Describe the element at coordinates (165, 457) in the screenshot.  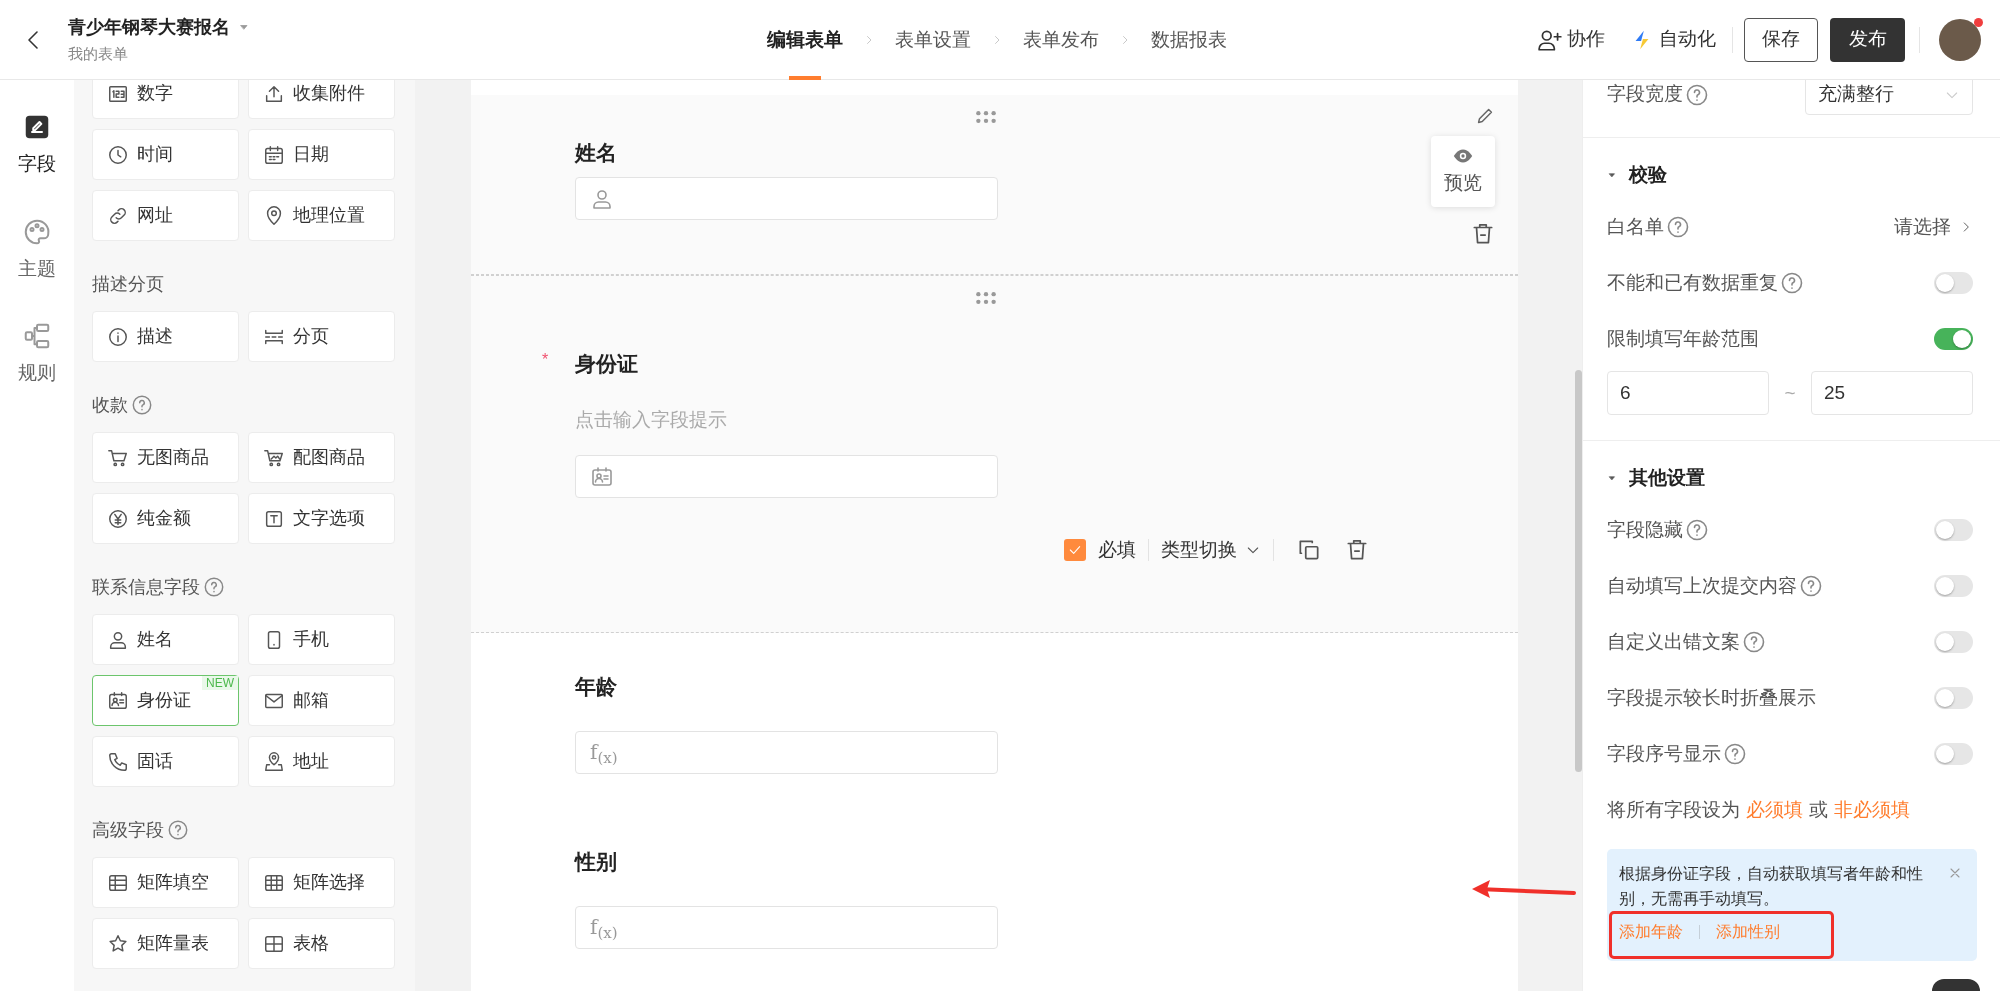
I see `field-palette-item: 无图商品` at that location.